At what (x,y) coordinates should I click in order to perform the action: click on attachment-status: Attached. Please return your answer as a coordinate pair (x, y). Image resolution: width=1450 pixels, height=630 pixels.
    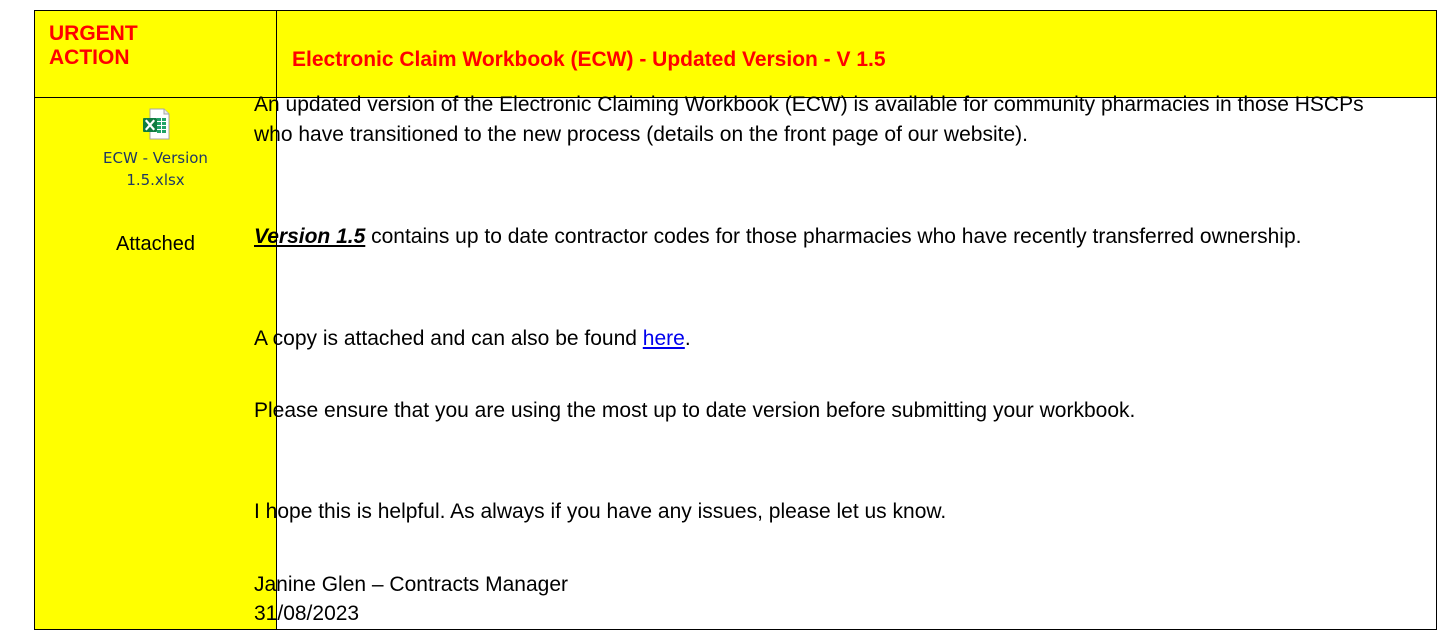
    Looking at the image, I should click on (155, 244).